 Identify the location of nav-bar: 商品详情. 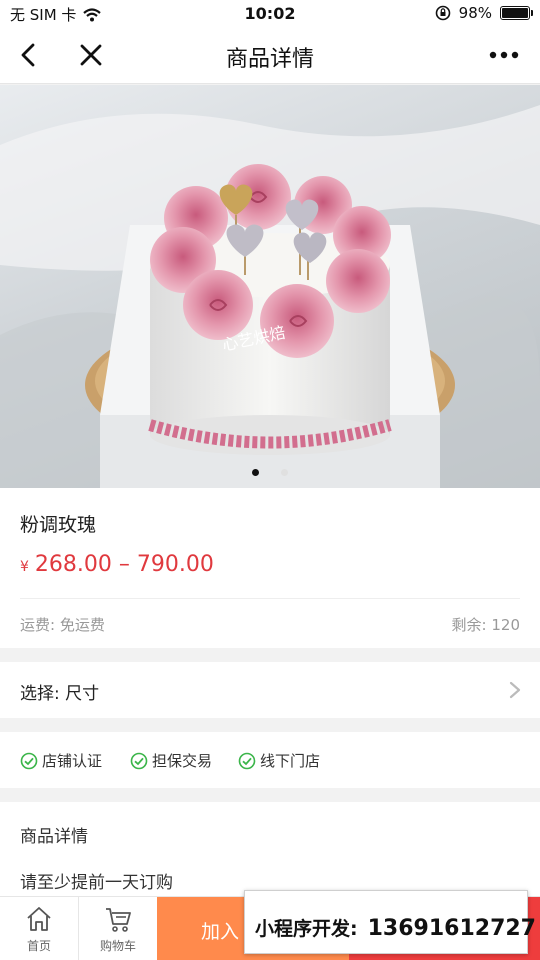
(270, 56).